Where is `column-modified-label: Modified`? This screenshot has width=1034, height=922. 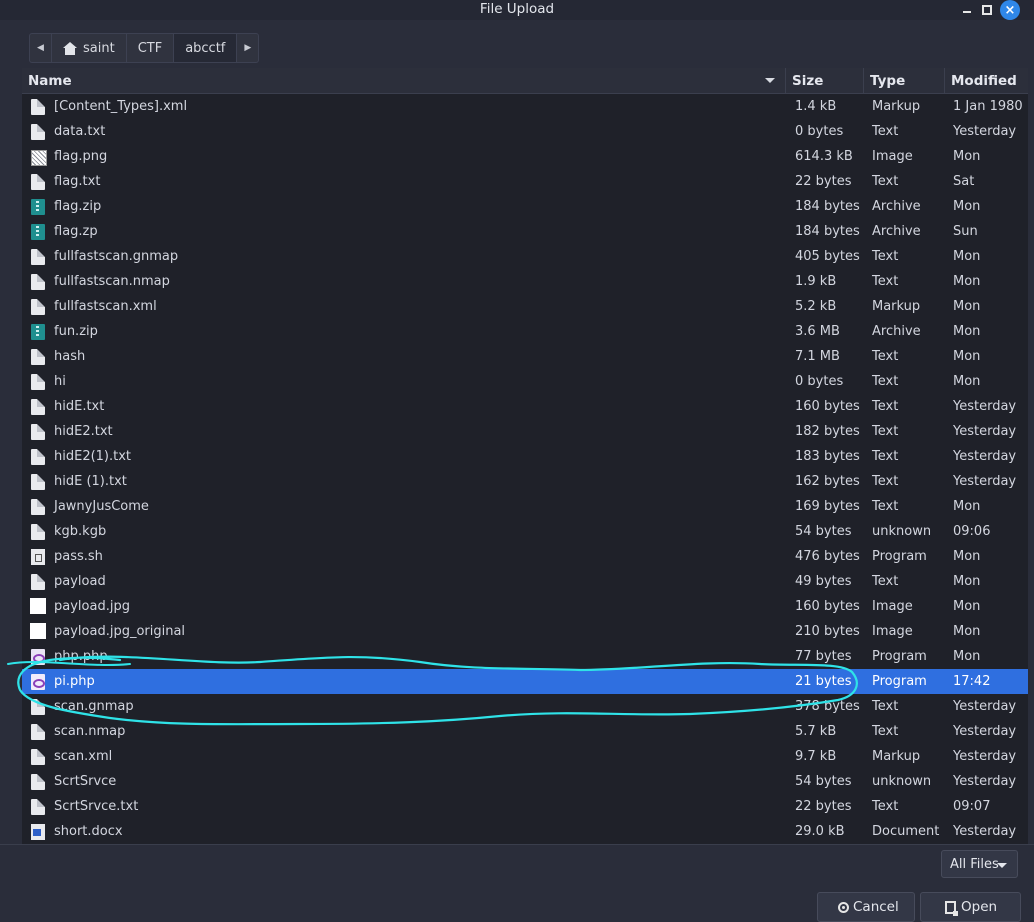 column-modified-label: Modified is located at coordinates (984, 80).